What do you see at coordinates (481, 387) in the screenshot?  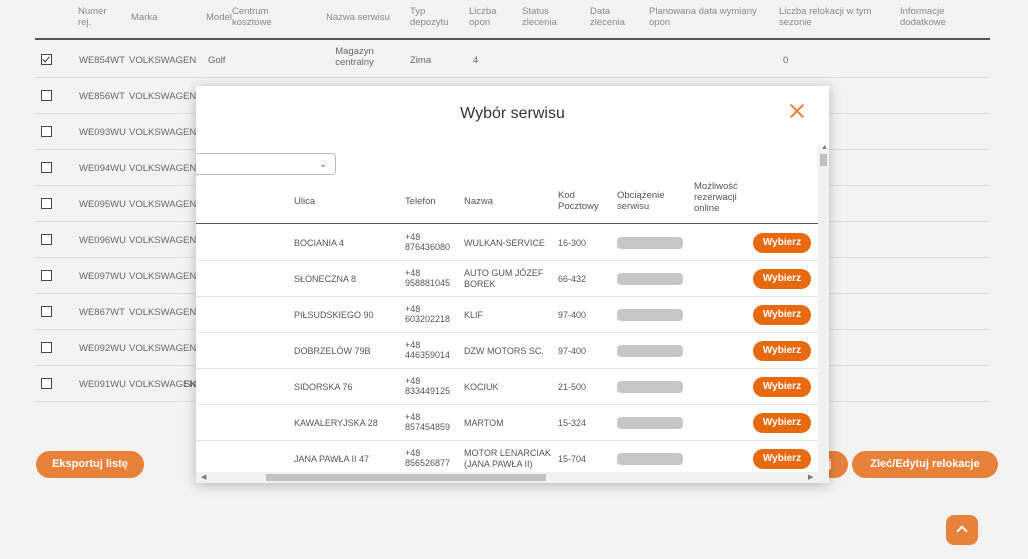 I see `cell-name: KOCIUK` at bounding box center [481, 387].